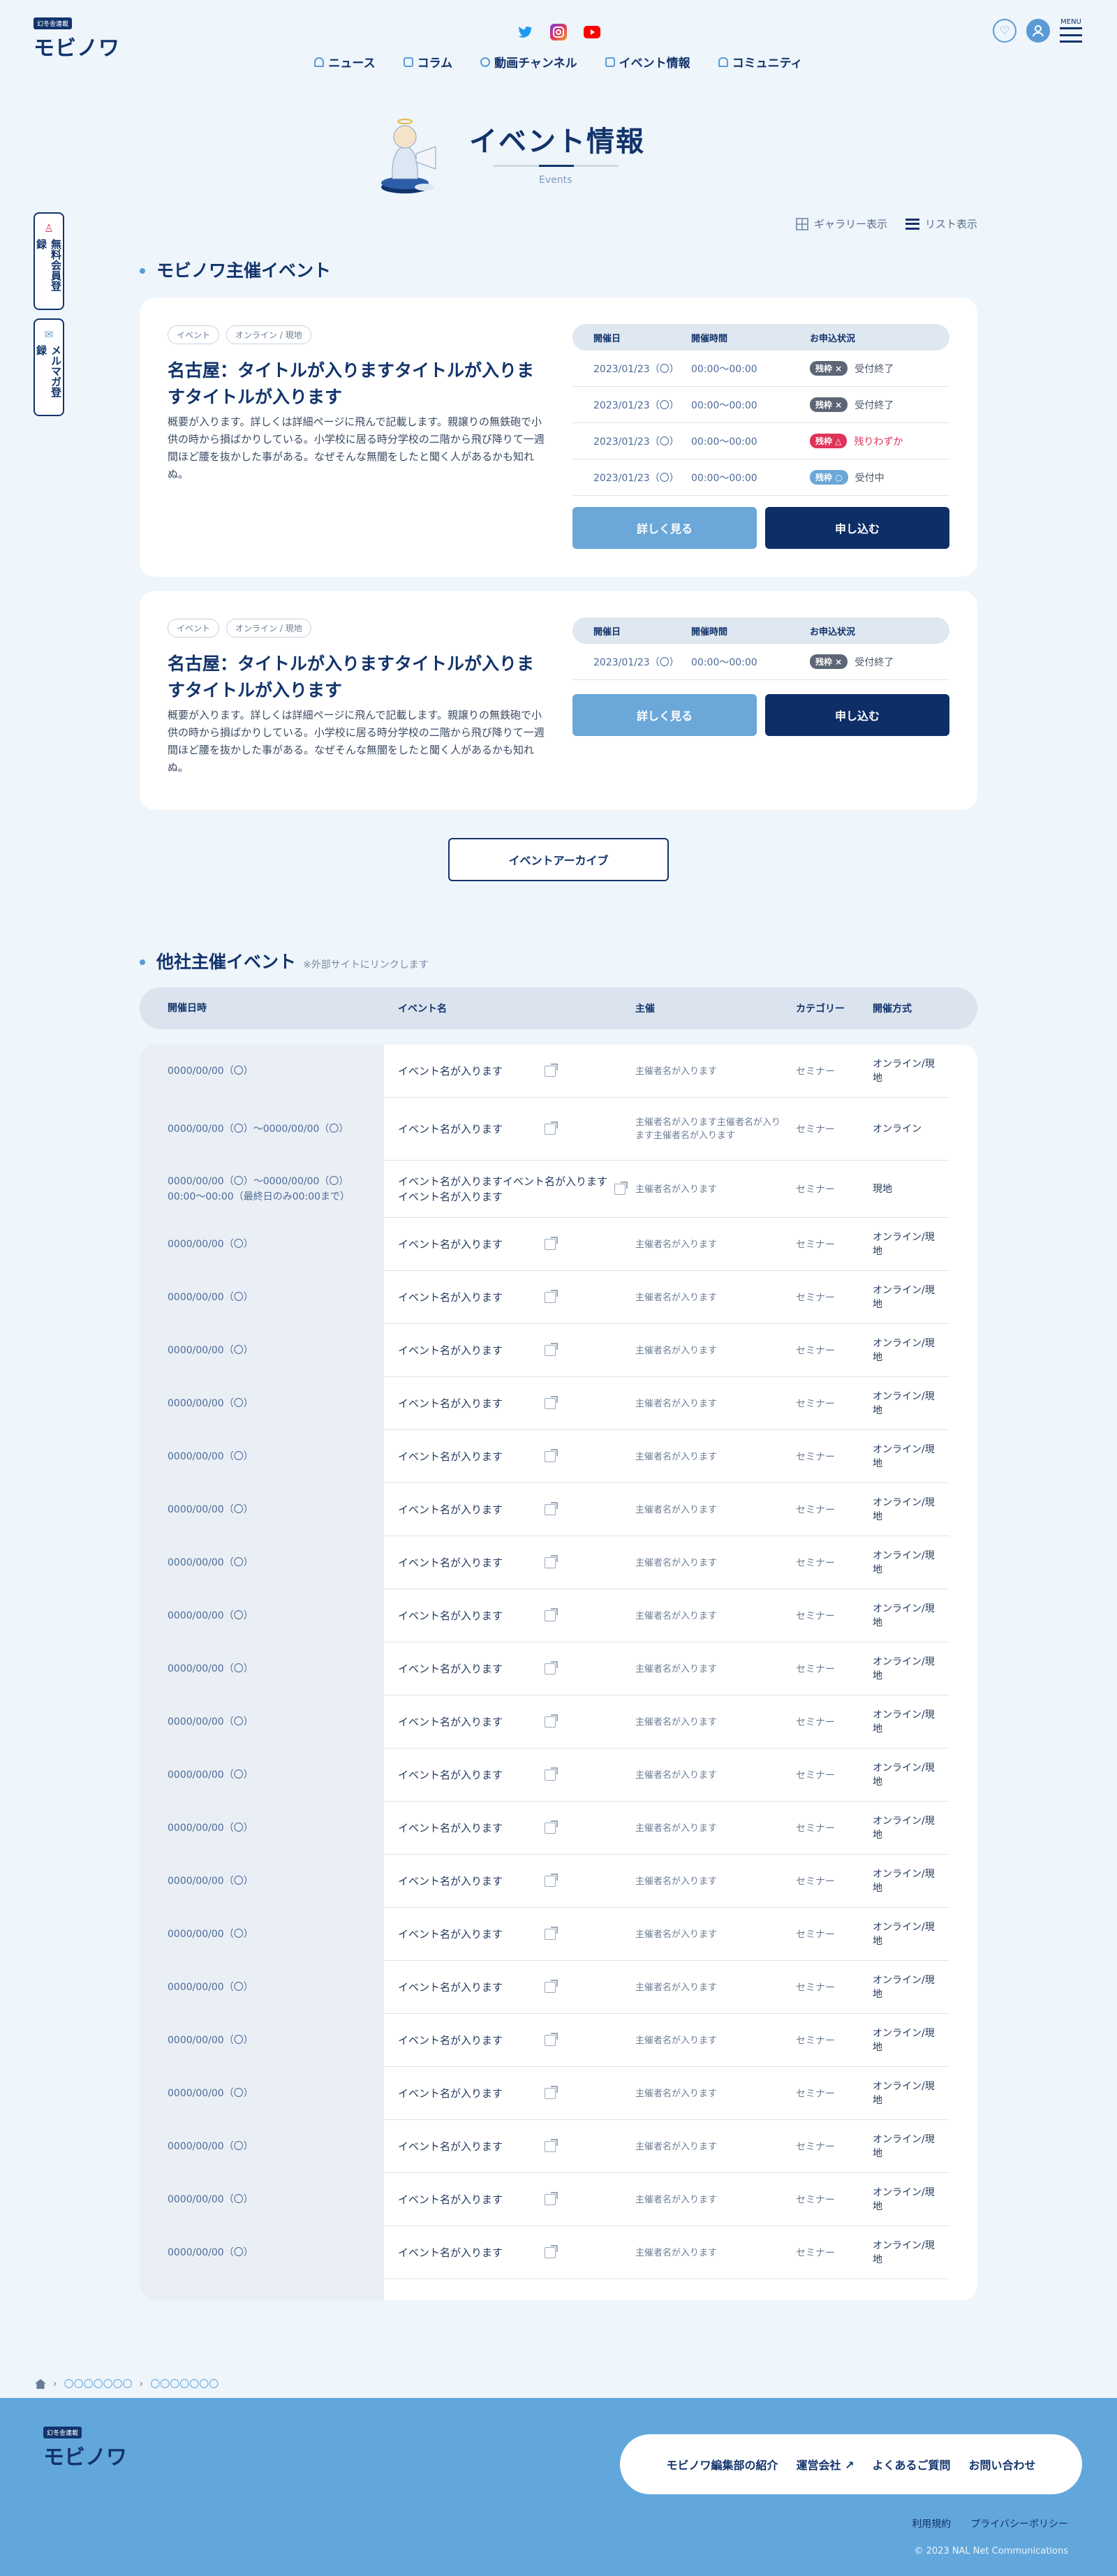 Image resolution: width=1117 pixels, height=2576 pixels. I want to click on youtube-icon, so click(592, 32).